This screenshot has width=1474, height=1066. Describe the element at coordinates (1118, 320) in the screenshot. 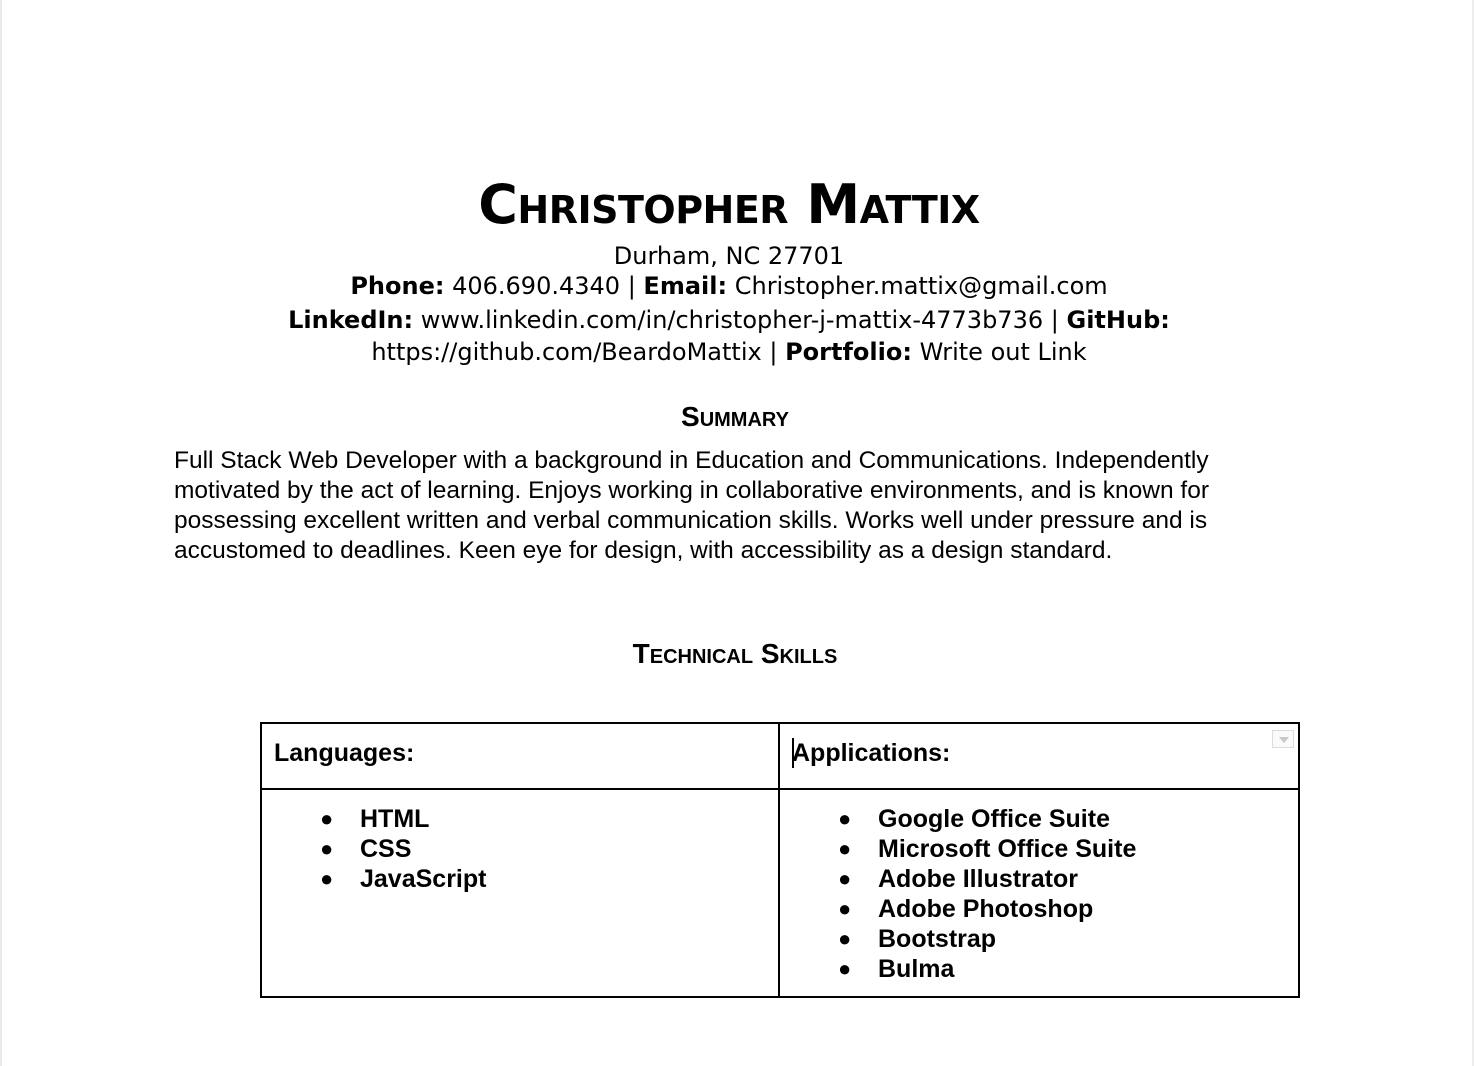

I see `github-label: GitHub:` at that location.